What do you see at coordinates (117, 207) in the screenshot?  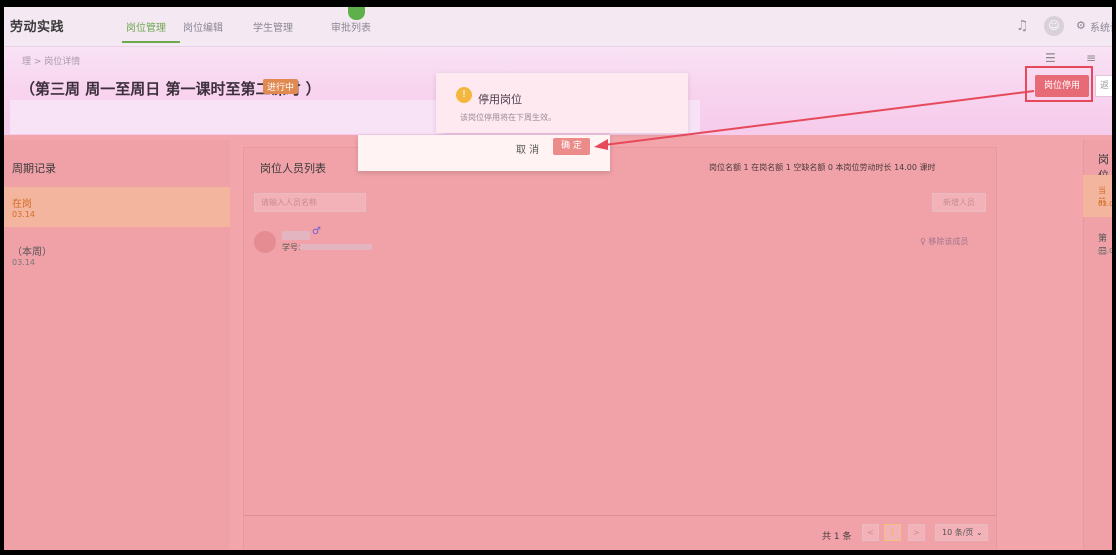 I see `cycle-item-selected` at bounding box center [117, 207].